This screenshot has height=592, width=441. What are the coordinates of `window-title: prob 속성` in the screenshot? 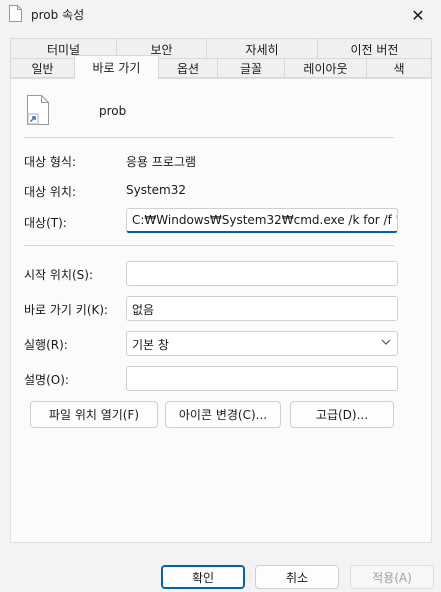 It's located at (58, 15).